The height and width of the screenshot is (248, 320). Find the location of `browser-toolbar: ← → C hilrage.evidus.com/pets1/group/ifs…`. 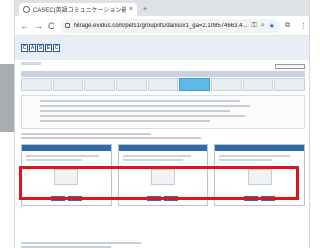

browser-toolbar: ← → C hilrage.evidus.com/pets1/group/ifs… is located at coordinates (162, 26).